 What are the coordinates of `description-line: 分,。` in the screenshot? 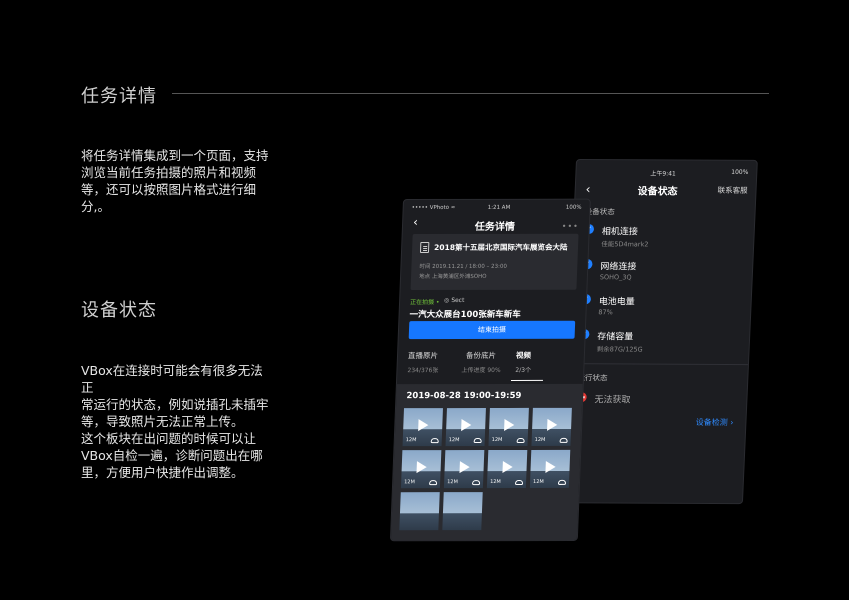 It's located at (95, 206).